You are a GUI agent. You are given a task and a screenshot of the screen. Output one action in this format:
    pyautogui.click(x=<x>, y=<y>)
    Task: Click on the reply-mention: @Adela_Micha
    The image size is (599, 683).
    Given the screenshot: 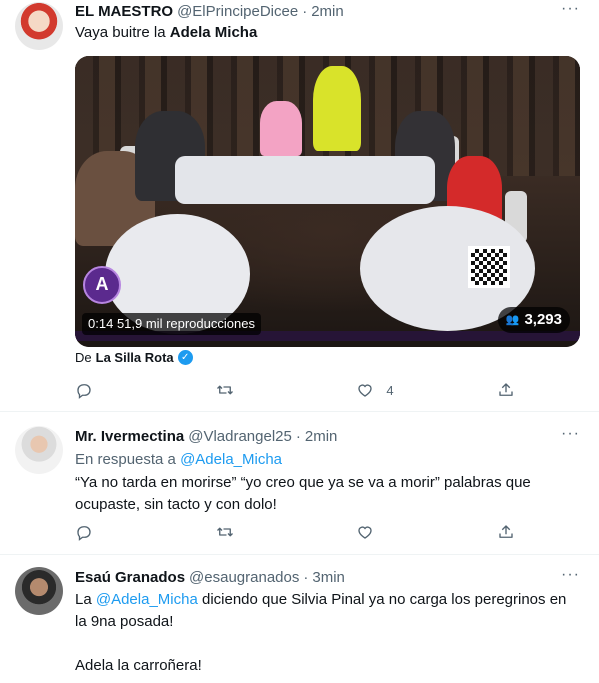 What is the action you would take?
    pyautogui.click(x=231, y=459)
    